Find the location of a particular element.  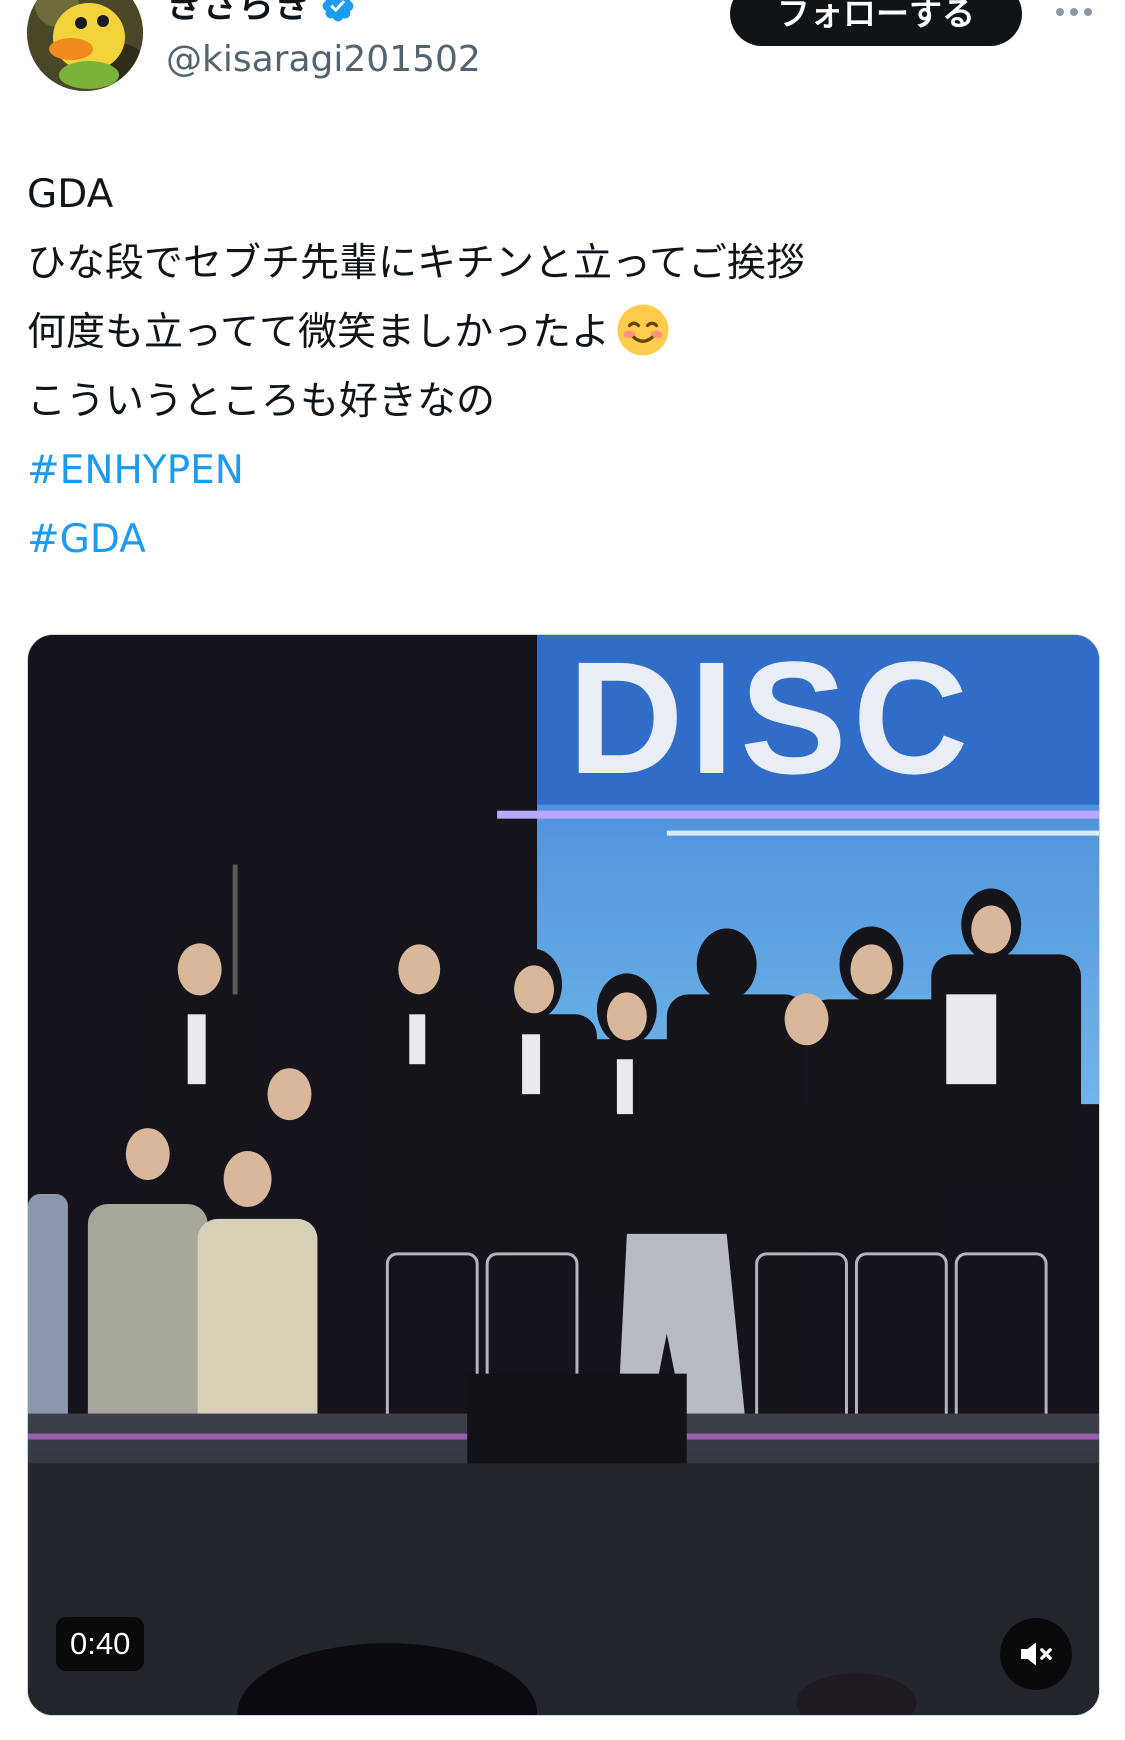

smiling-face-emoji-icon is located at coordinates (643, 330).